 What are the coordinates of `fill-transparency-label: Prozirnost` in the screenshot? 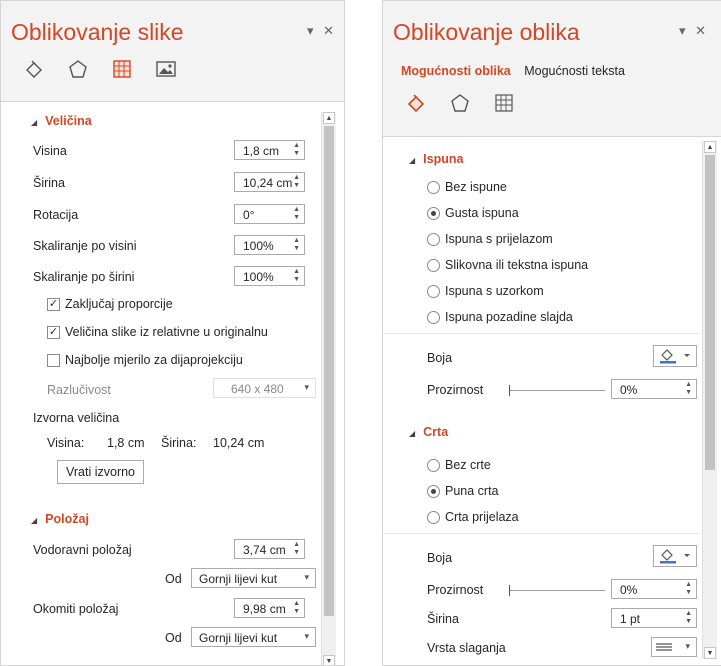 It's located at (455, 390).